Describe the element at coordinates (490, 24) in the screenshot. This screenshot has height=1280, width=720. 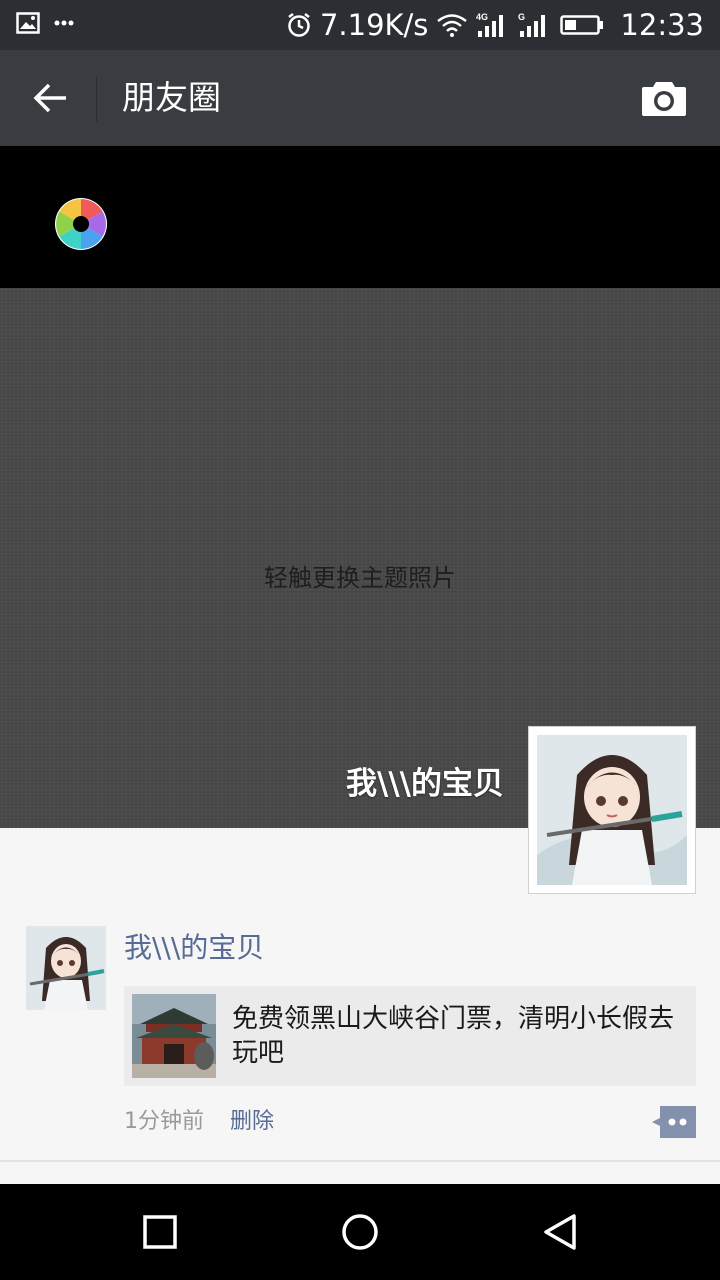
I see `signal-4g-icon: 4G` at that location.